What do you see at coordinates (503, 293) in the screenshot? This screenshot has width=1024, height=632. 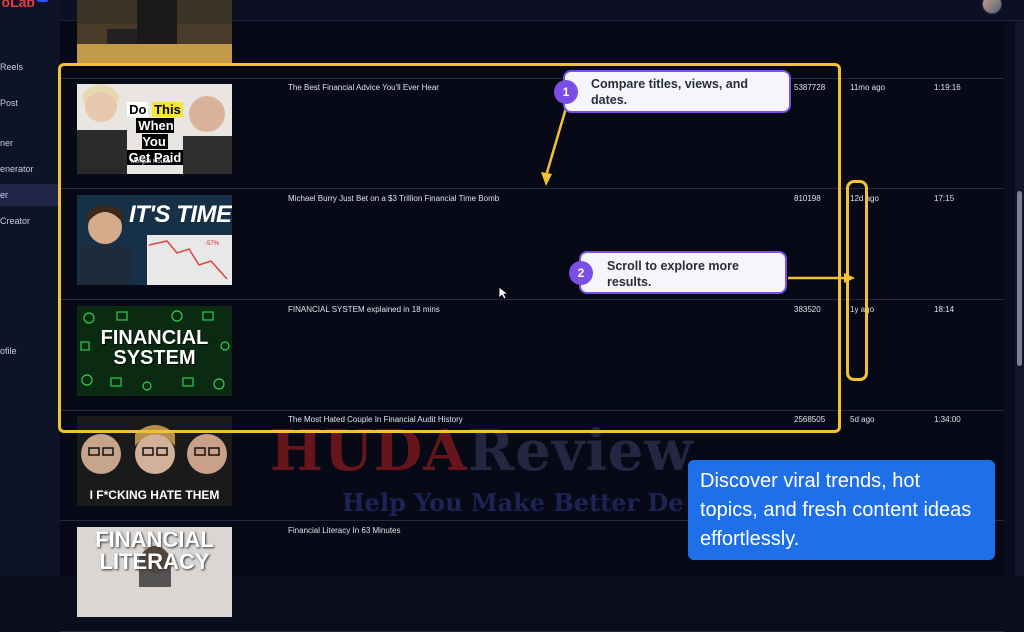 I see `mouse-cursor-icon` at bounding box center [503, 293].